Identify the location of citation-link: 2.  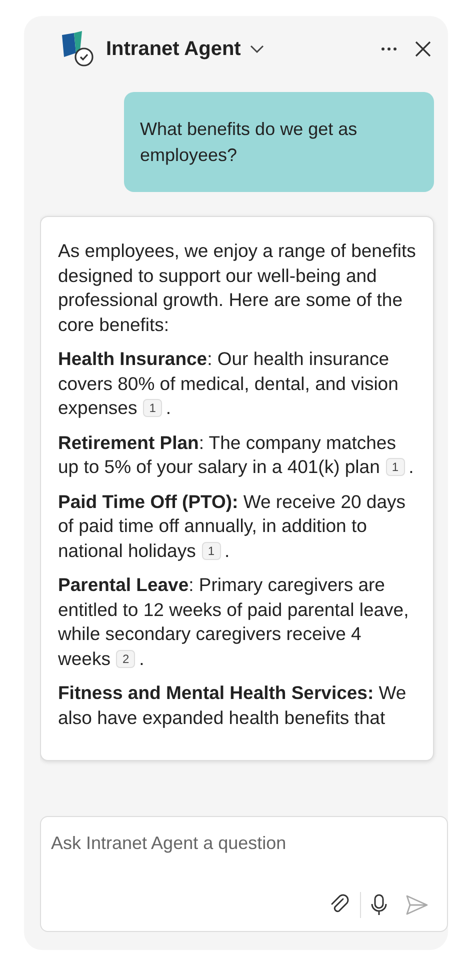
(126, 659).